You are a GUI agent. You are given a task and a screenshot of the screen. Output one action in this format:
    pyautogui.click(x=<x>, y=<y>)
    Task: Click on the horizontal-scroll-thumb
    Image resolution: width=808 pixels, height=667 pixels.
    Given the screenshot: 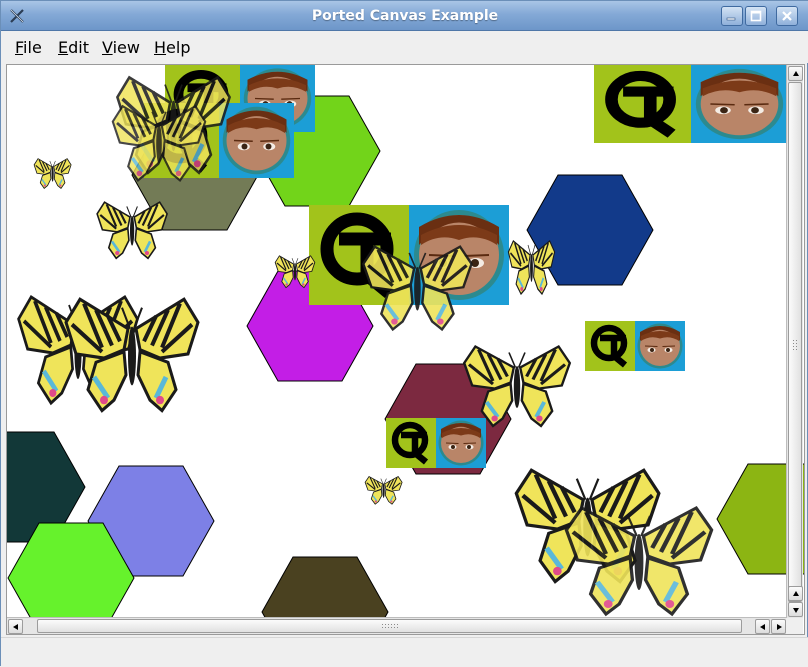 What is the action you would take?
    pyautogui.click(x=389, y=626)
    